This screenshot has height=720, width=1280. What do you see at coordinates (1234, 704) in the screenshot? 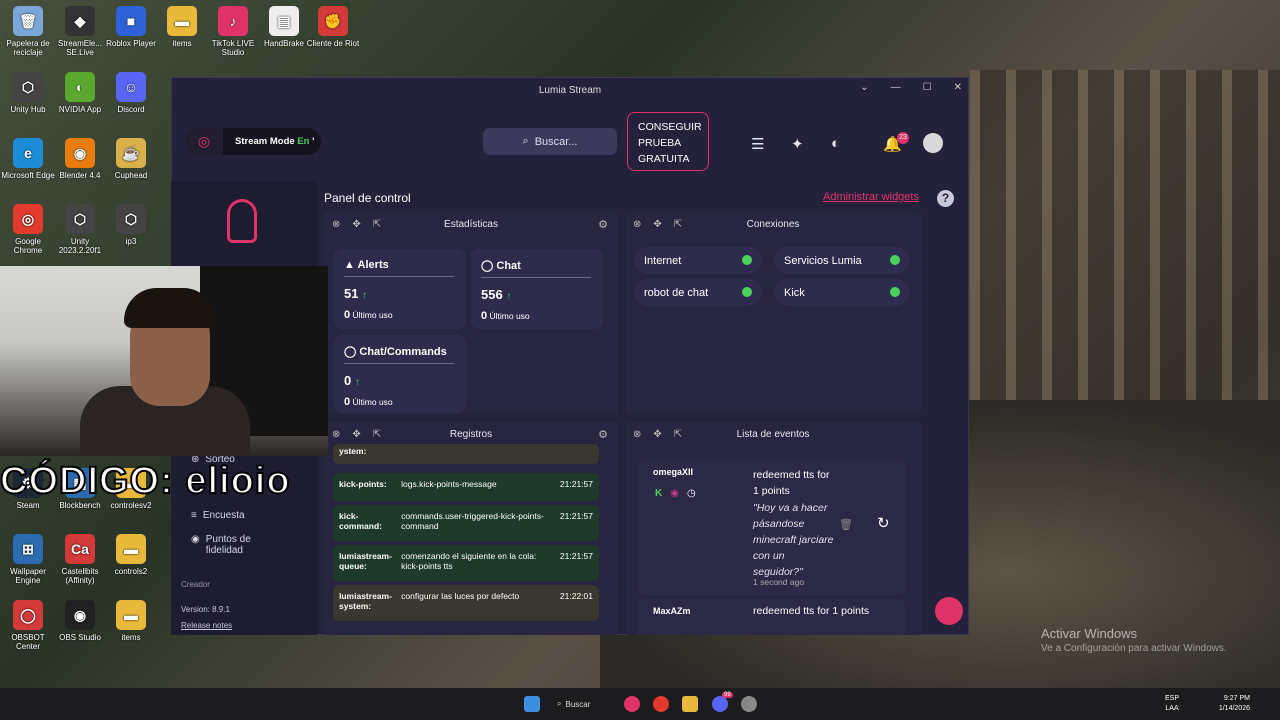
I see `clock: 9:27 PM 1/14/2026` at bounding box center [1234, 704].